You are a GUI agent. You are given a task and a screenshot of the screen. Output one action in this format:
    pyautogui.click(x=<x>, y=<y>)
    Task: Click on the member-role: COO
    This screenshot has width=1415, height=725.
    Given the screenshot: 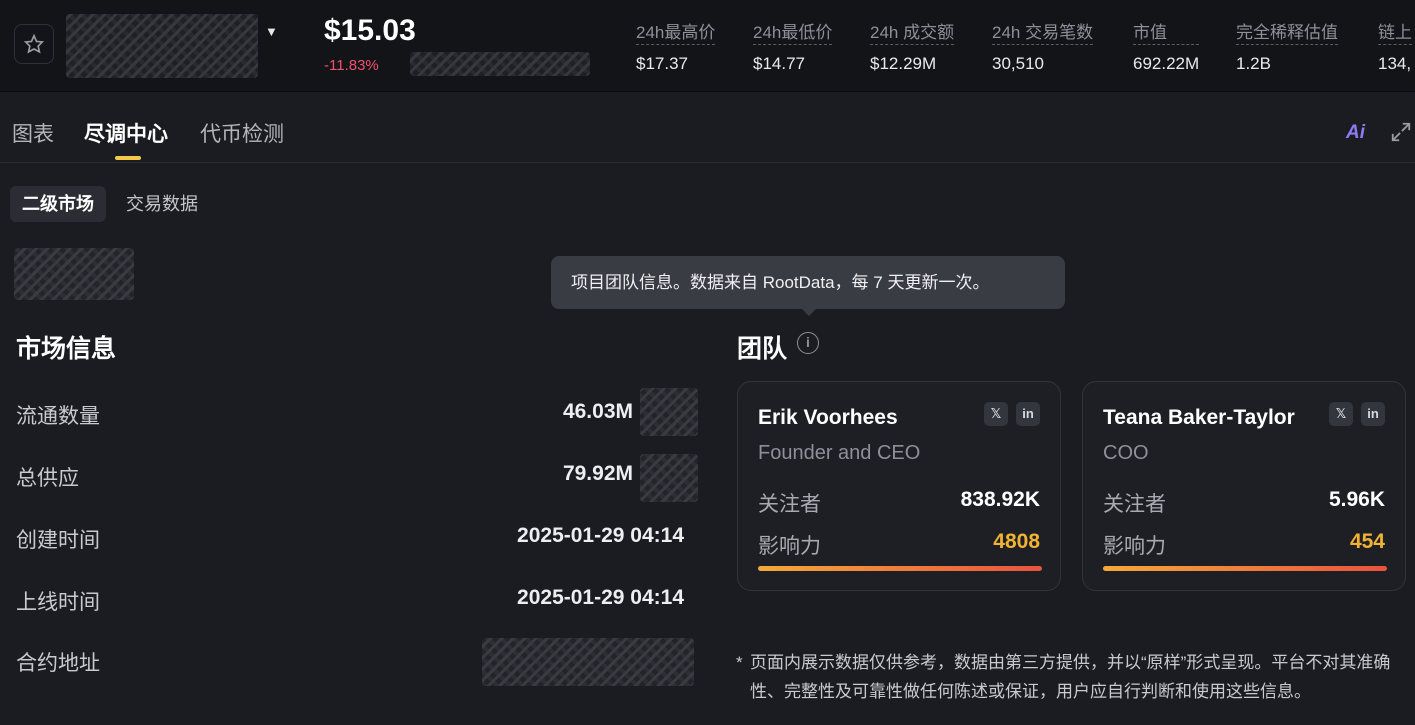 What is the action you would take?
    pyautogui.click(x=1126, y=453)
    